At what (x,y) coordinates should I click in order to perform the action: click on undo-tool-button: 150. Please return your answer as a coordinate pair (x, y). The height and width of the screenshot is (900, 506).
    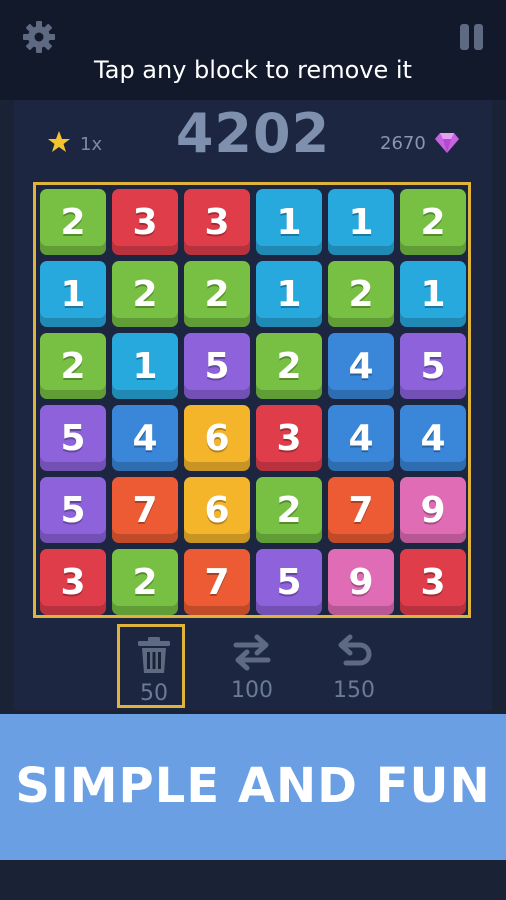
    Looking at the image, I should click on (354, 666).